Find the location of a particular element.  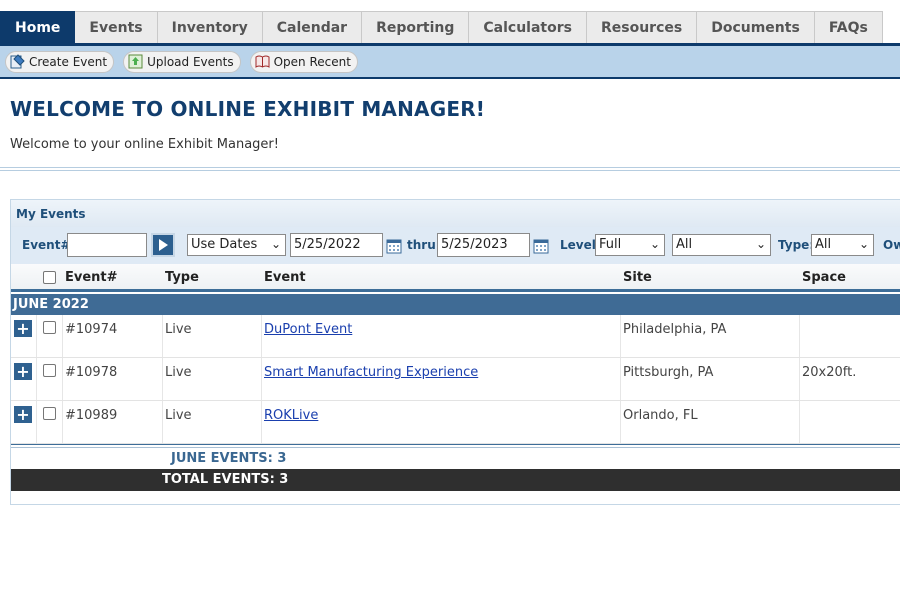

col-type: Type is located at coordinates (182, 277).